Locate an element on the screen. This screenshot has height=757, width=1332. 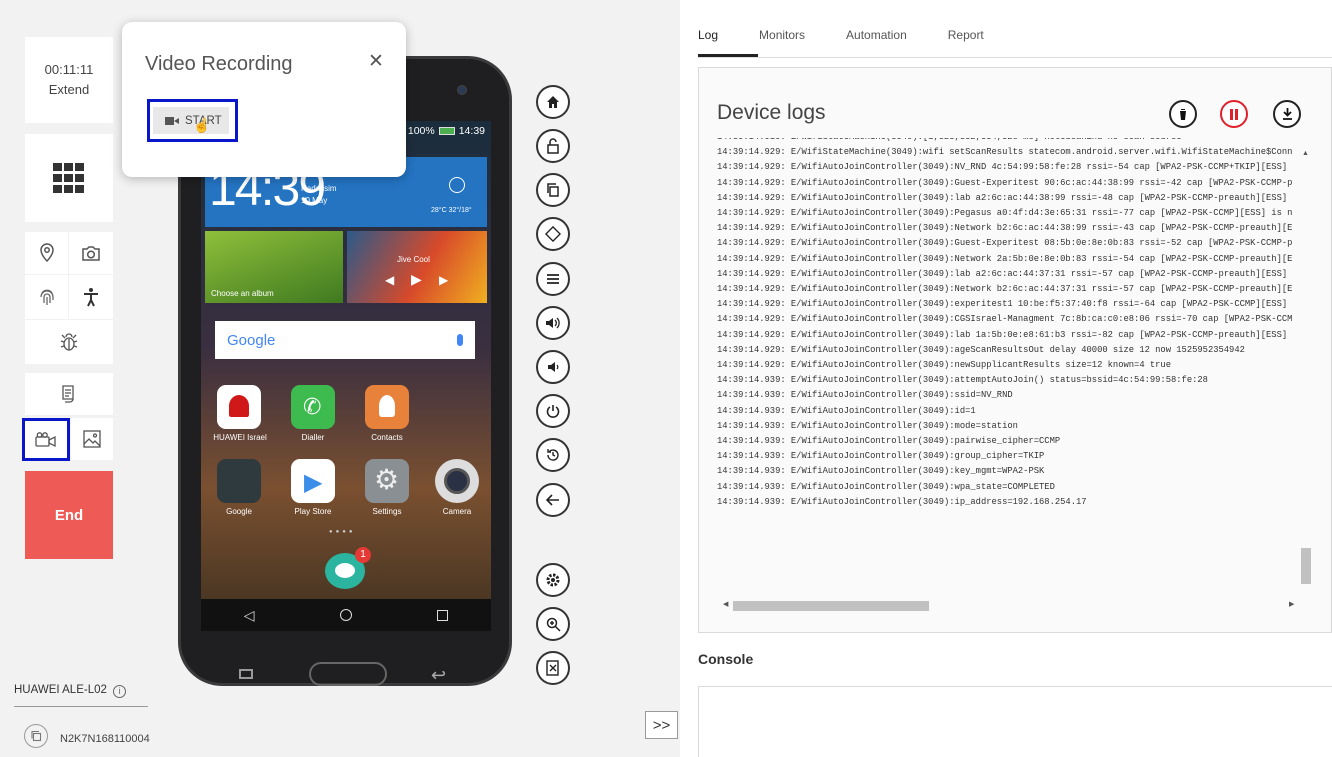
pause-logs-button is located at coordinates (1234, 114).